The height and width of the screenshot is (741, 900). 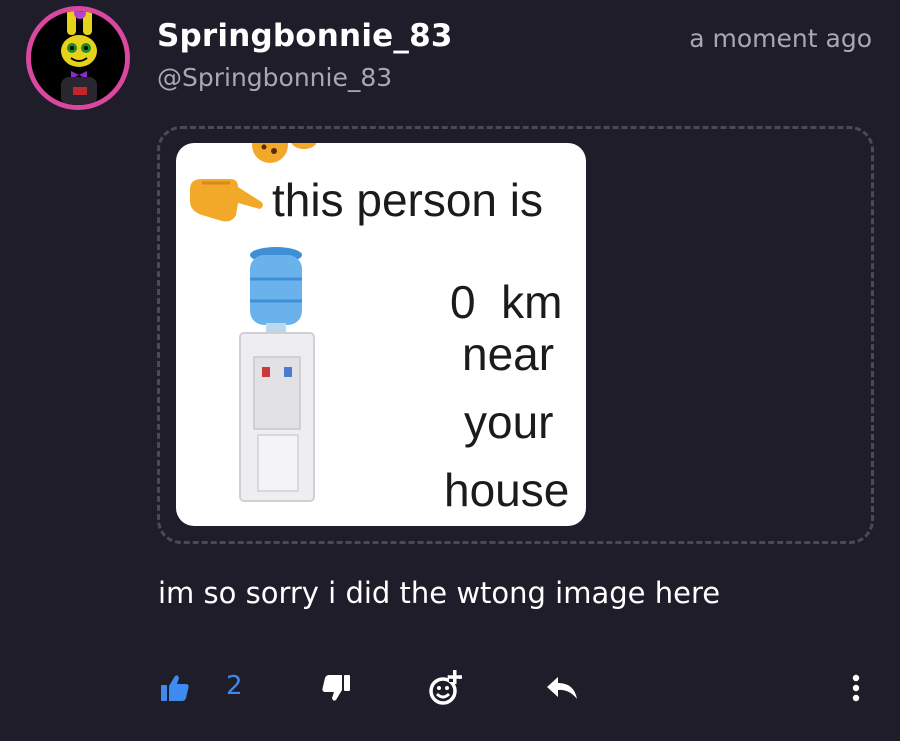 I want to click on meme-text-line3: near, so click(x=508, y=354).